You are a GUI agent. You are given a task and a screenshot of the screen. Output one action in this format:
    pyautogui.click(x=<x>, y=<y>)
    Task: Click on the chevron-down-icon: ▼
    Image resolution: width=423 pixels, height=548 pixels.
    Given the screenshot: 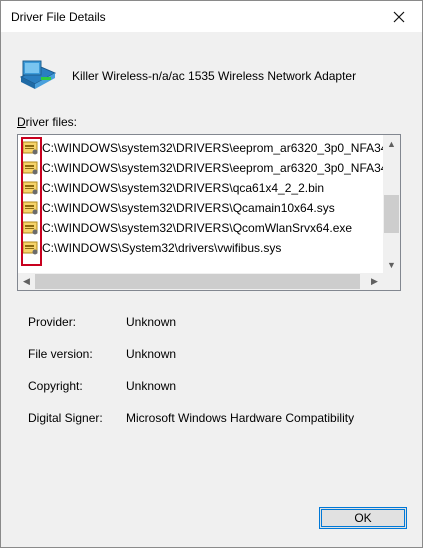 What is the action you would take?
    pyautogui.click(x=391, y=264)
    